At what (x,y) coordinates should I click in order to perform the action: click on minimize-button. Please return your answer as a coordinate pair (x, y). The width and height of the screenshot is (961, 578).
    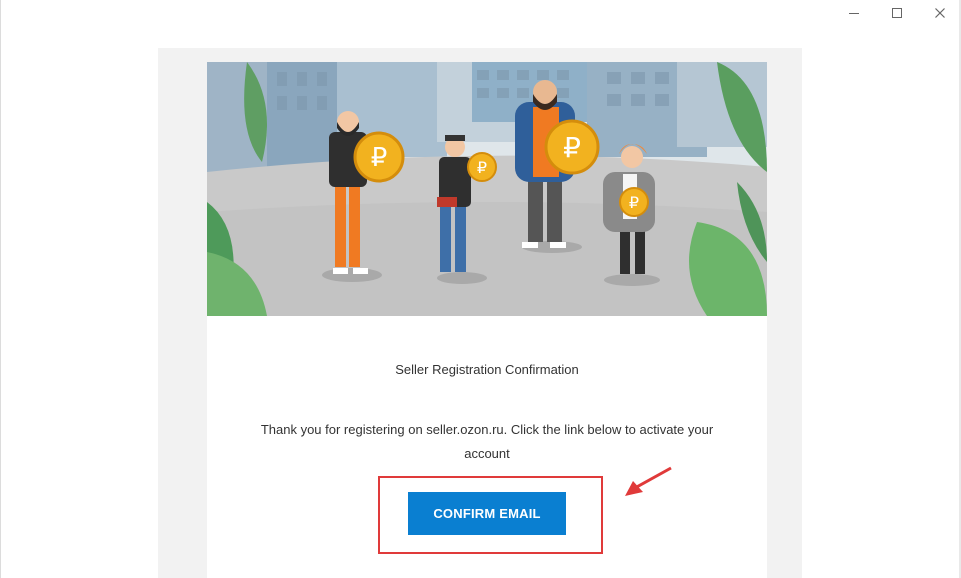
    Looking at the image, I should click on (854, 13).